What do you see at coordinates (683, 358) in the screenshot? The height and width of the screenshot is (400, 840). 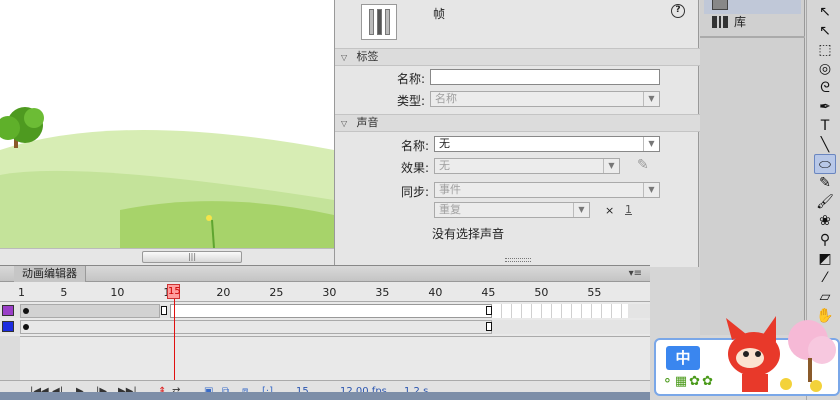 I see `ime-mode-button: 中` at bounding box center [683, 358].